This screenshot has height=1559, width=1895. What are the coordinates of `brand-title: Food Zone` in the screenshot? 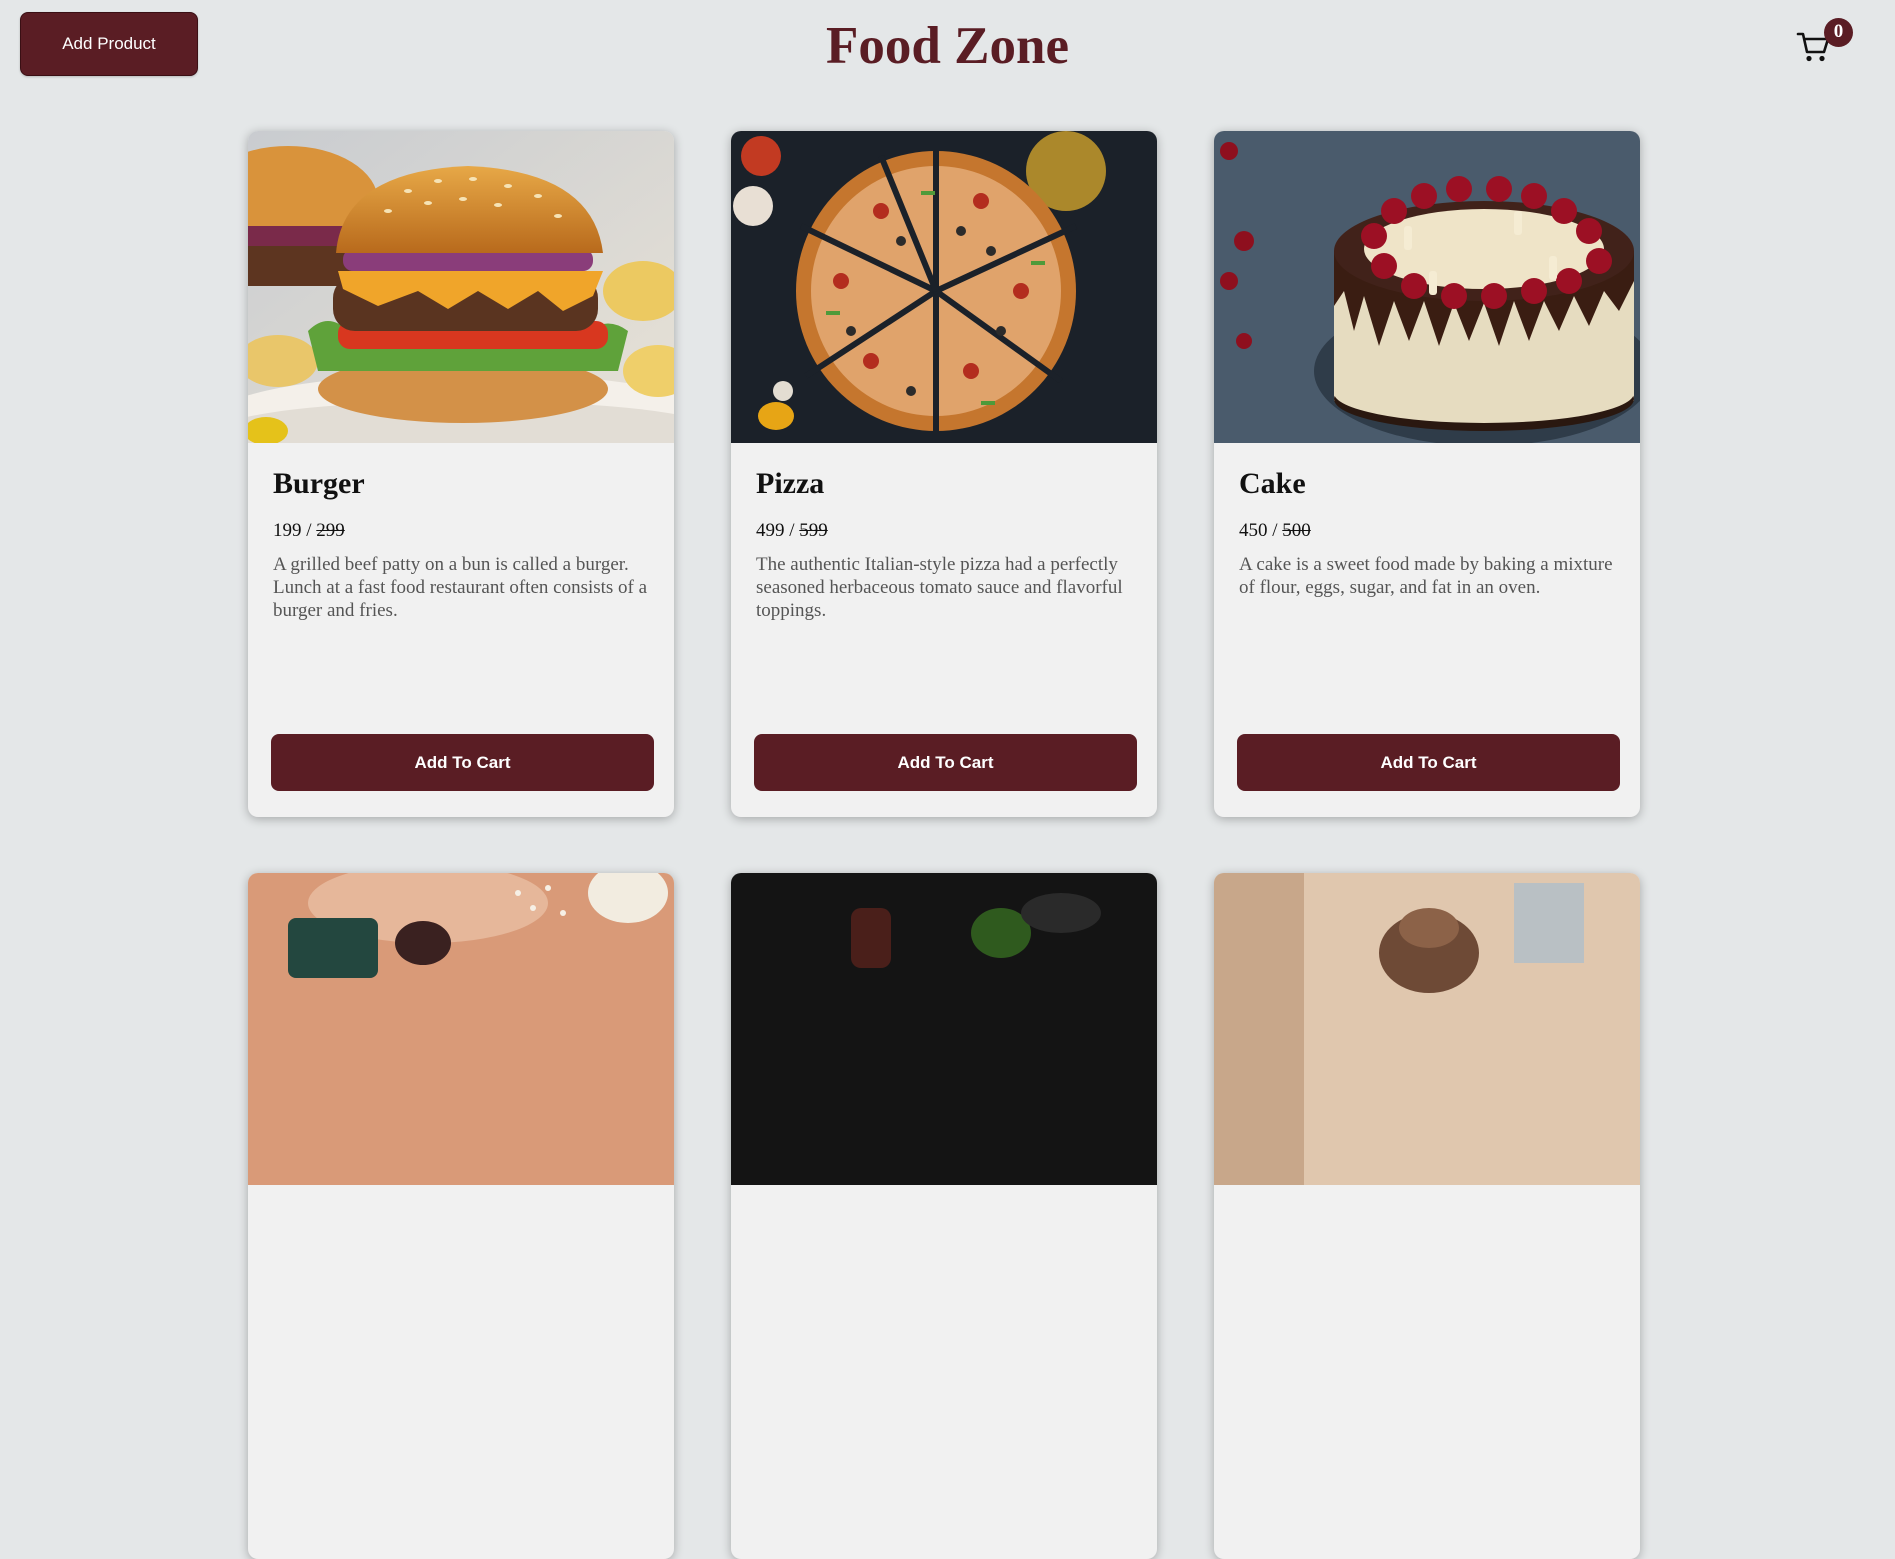 It's located at (947, 46).